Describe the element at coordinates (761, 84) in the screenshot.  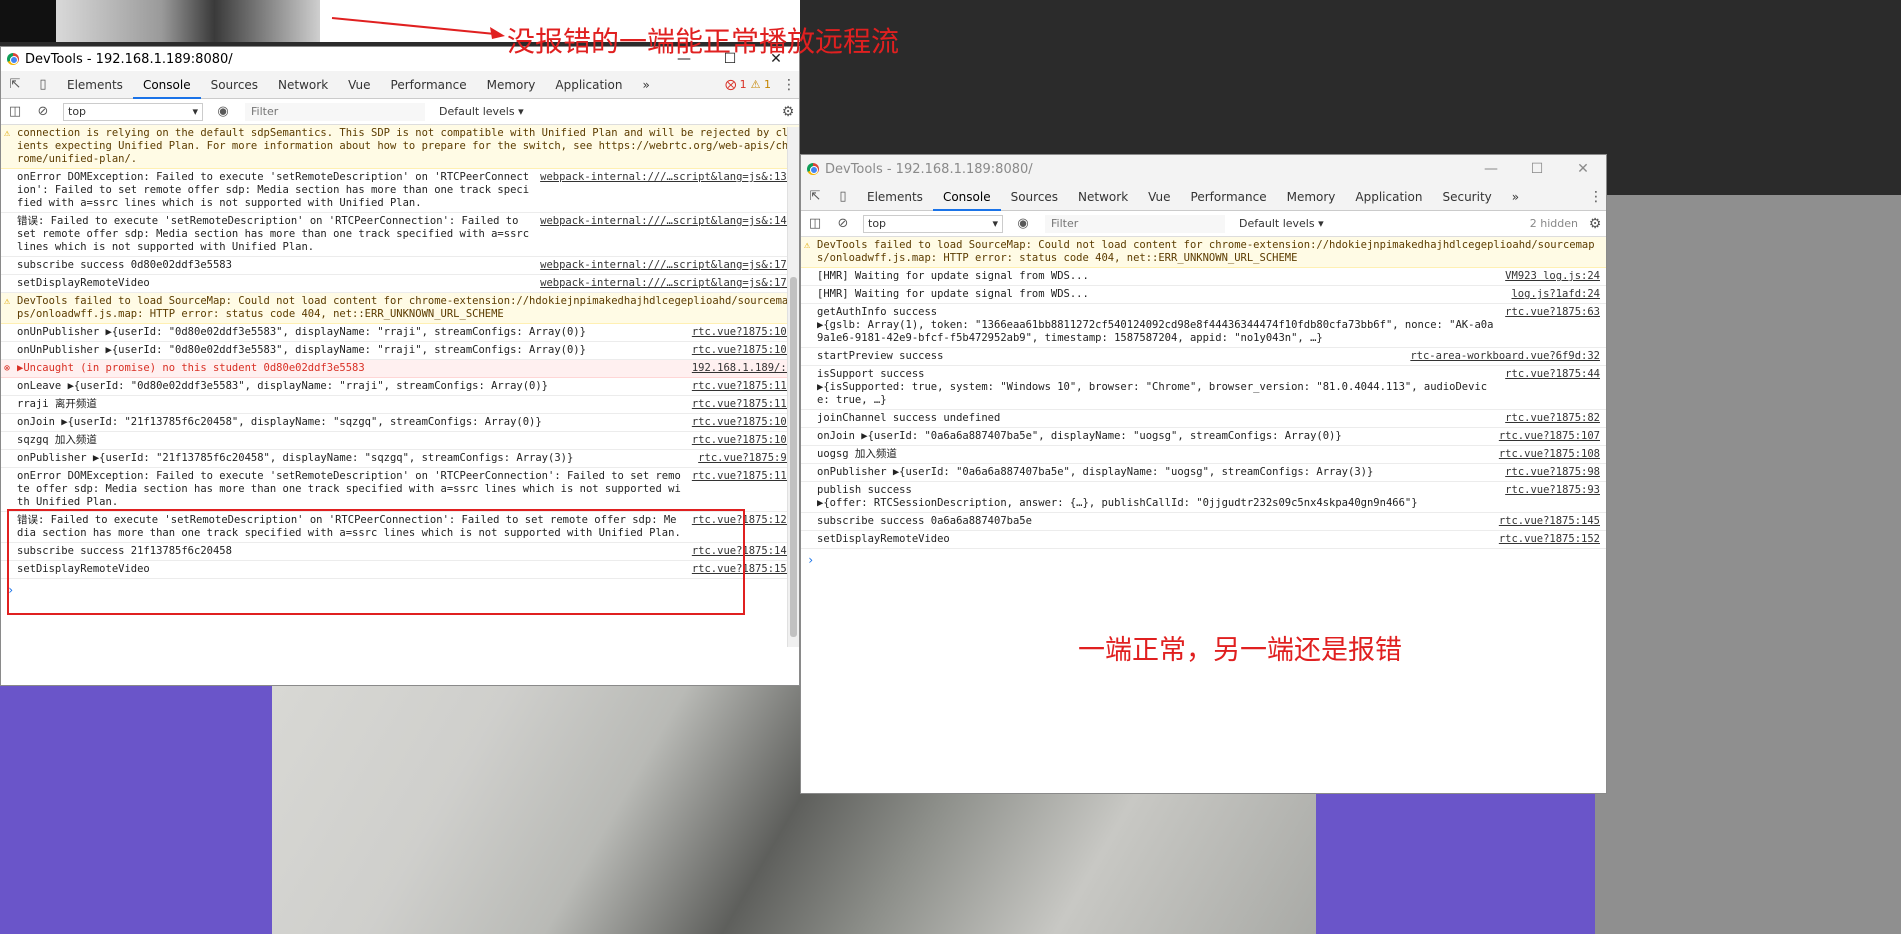
I see `warning-count-badge: ⚠ 1` at that location.